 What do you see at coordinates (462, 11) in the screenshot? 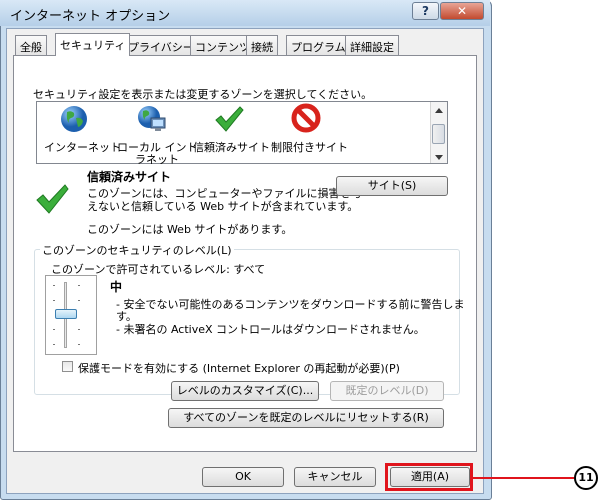
I see `close-button: ✕` at bounding box center [462, 11].